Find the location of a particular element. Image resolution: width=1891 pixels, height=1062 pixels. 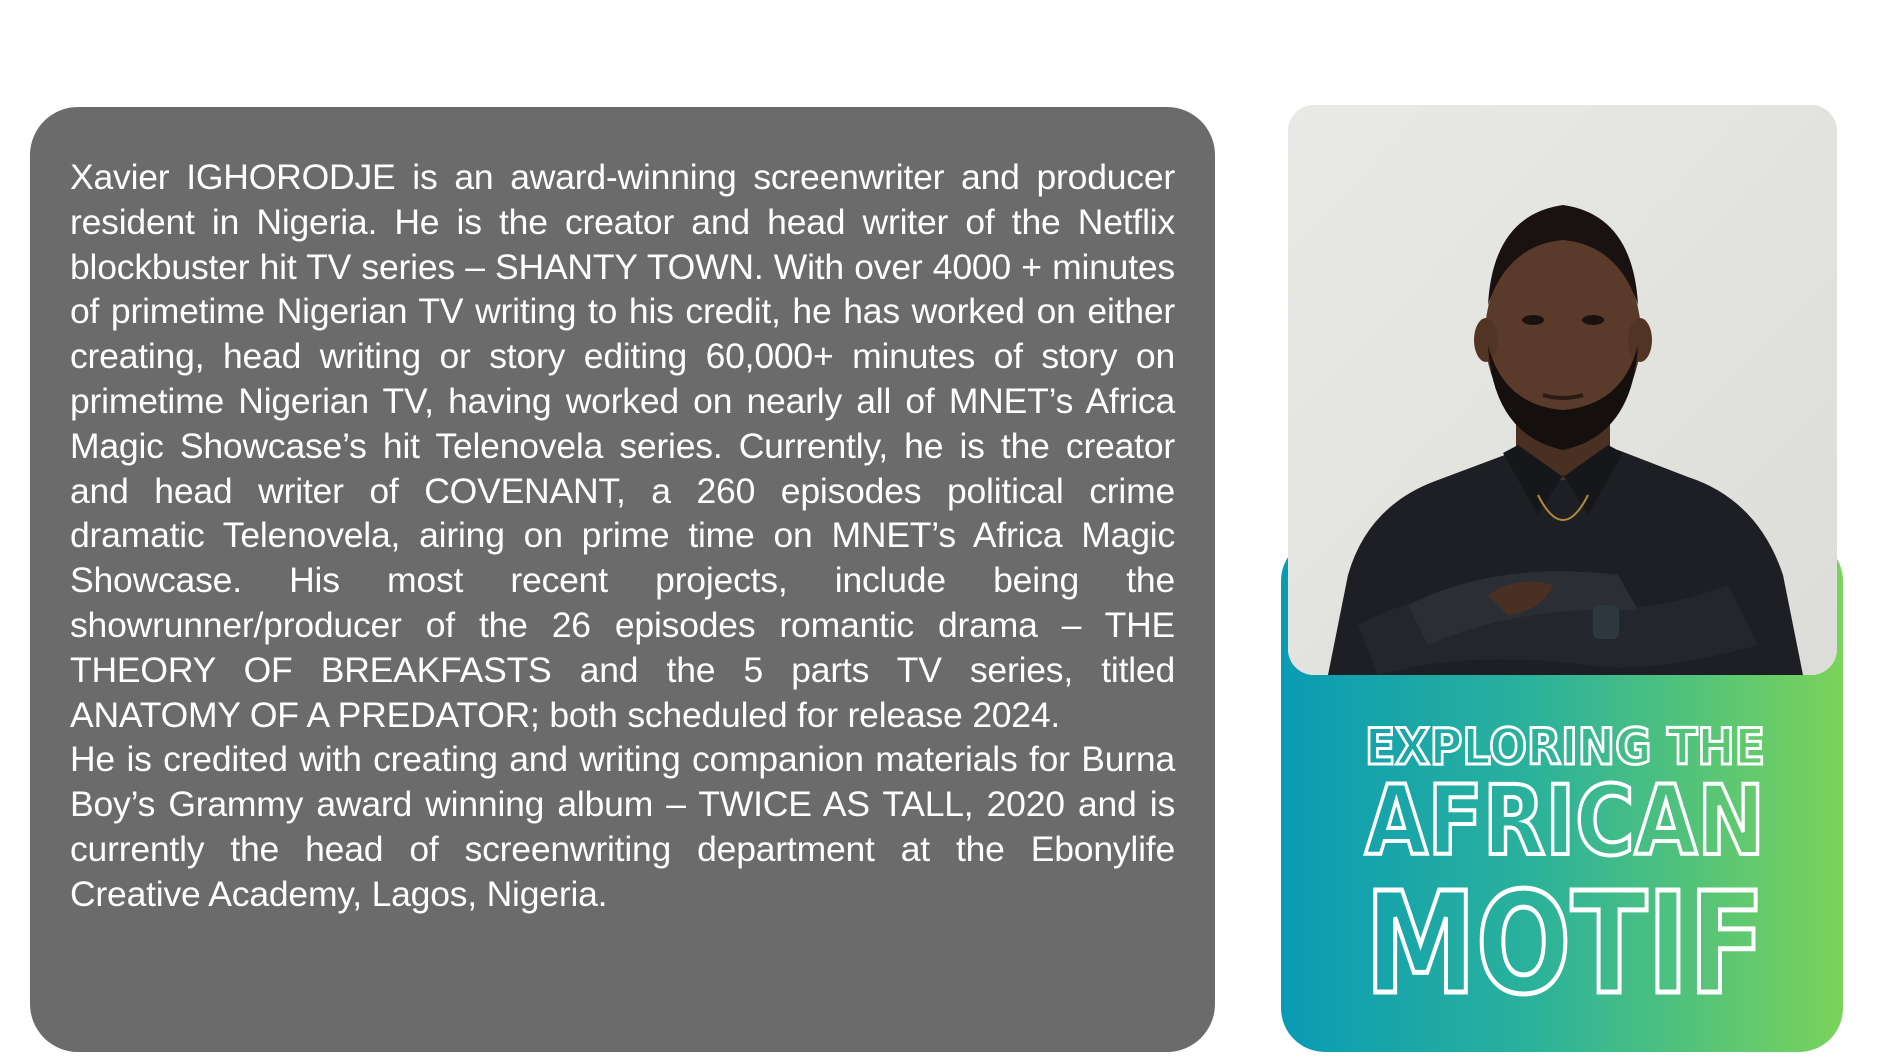

exploring-the-african-motif-logo: EXPLORING THE AFRICAN MOTIF is located at coordinates (1565, 870).